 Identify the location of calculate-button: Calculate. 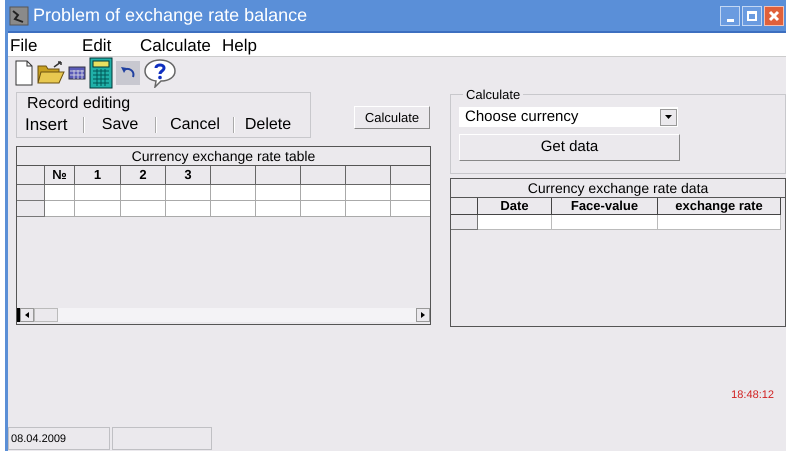
(392, 117).